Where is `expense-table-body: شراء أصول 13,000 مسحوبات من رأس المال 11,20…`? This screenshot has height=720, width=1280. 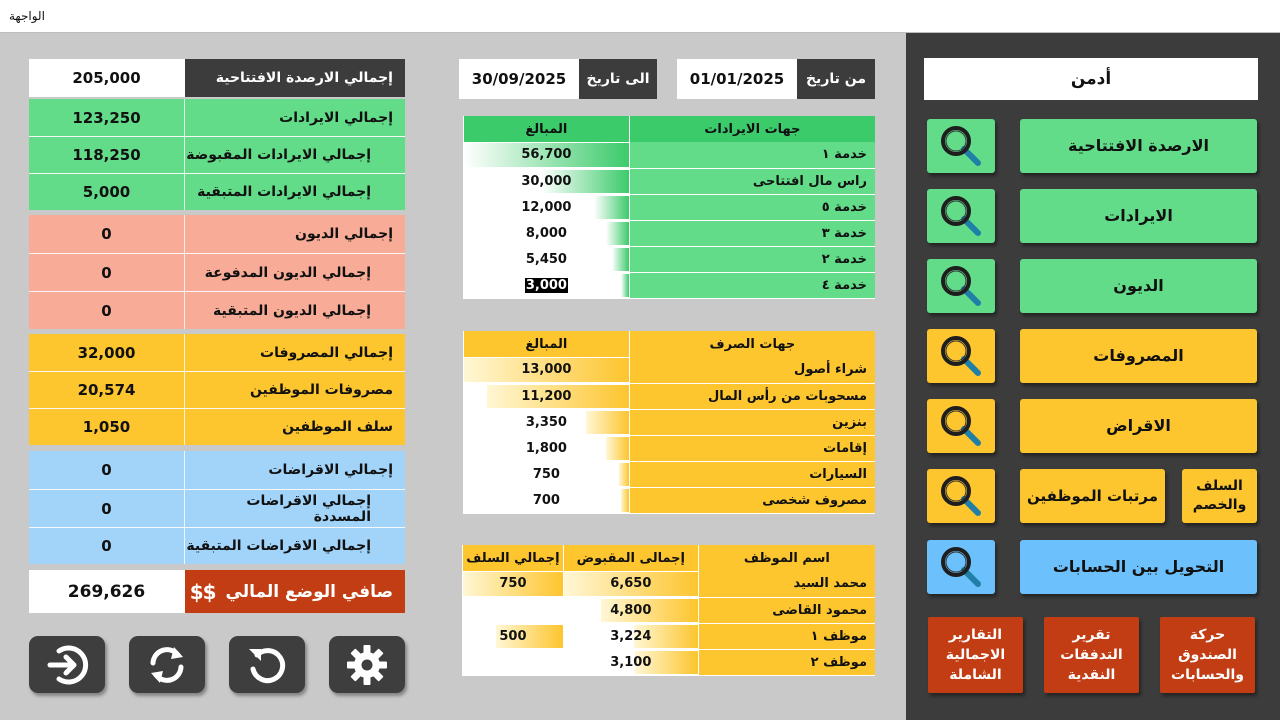
expense-table-body: شراء أصول 13,000 مسحوبات من رأس المال 11,20… is located at coordinates (669, 435).